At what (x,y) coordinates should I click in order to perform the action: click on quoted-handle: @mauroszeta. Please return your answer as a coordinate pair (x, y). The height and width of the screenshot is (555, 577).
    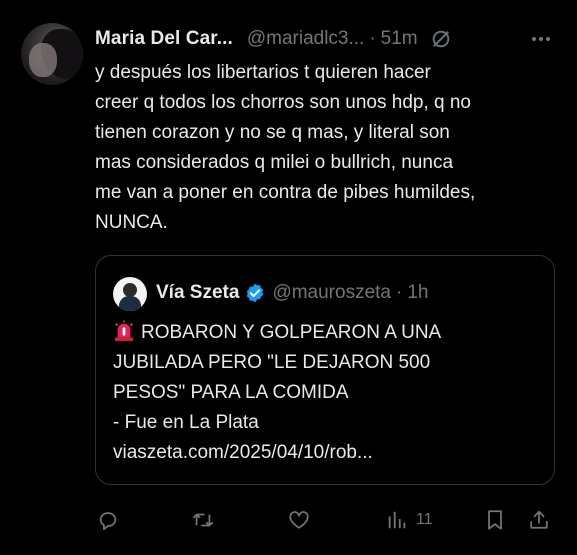
    Looking at the image, I should click on (331, 293).